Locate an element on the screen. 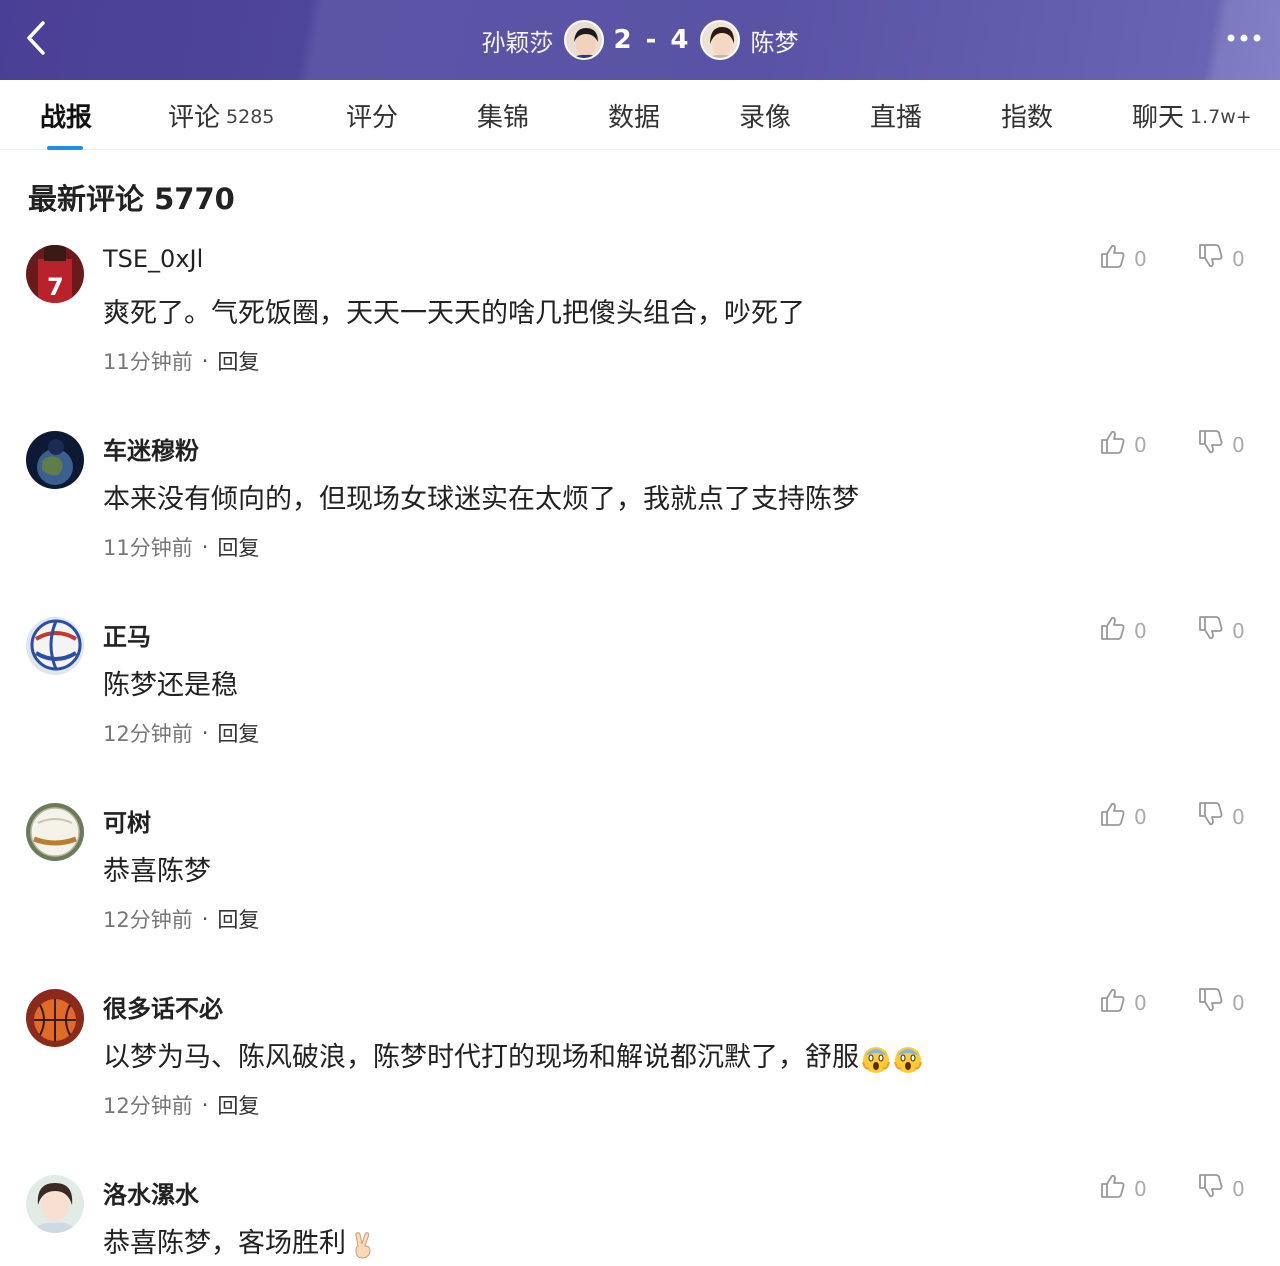 The height and width of the screenshot is (1266, 1280). tab-odds: 指数 is located at coordinates (1027, 115).